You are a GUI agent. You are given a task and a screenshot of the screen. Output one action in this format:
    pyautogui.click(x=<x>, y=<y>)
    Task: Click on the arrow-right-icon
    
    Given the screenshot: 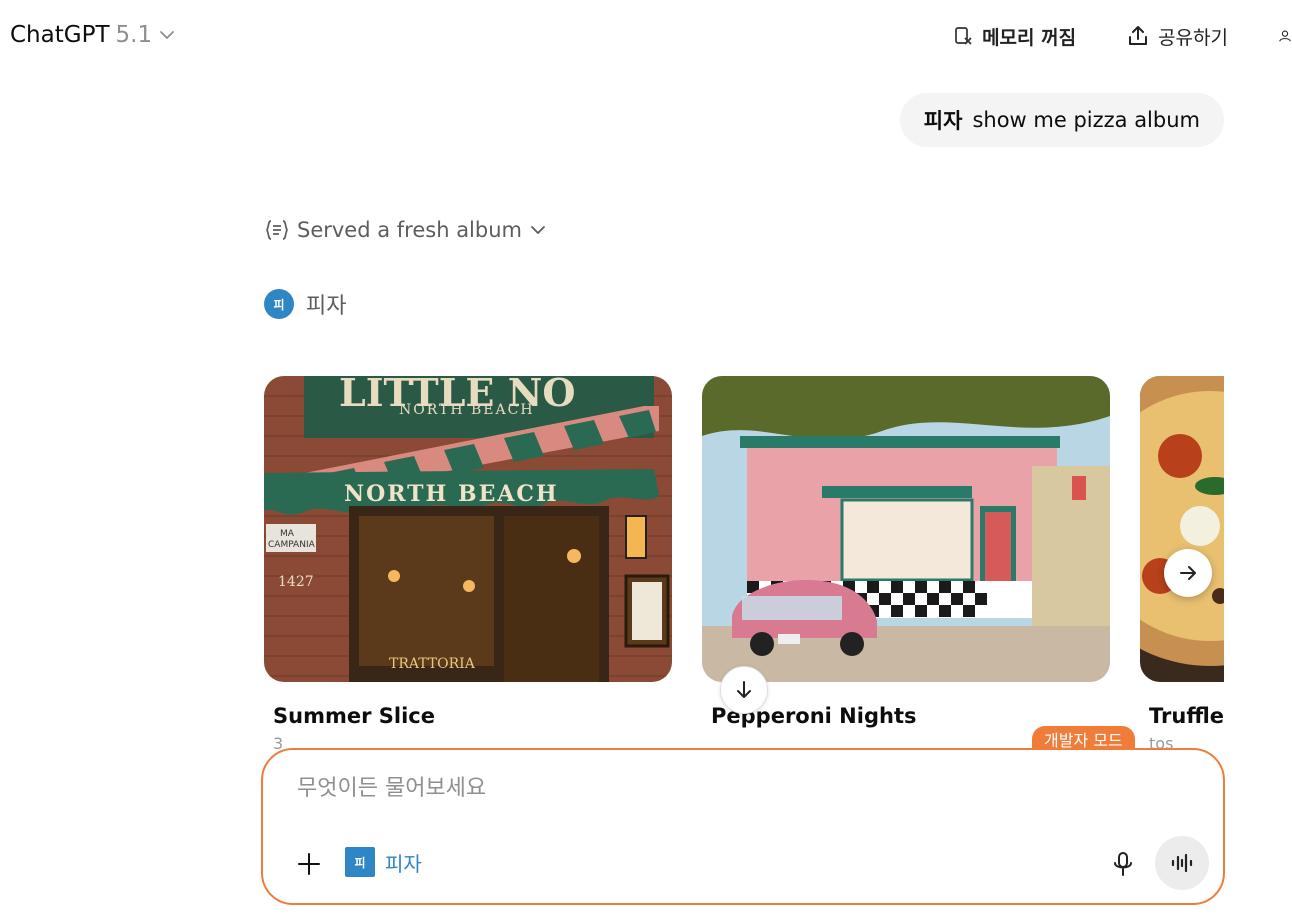 What is the action you would take?
    pyautogui.click(x=1188, y=573)
    